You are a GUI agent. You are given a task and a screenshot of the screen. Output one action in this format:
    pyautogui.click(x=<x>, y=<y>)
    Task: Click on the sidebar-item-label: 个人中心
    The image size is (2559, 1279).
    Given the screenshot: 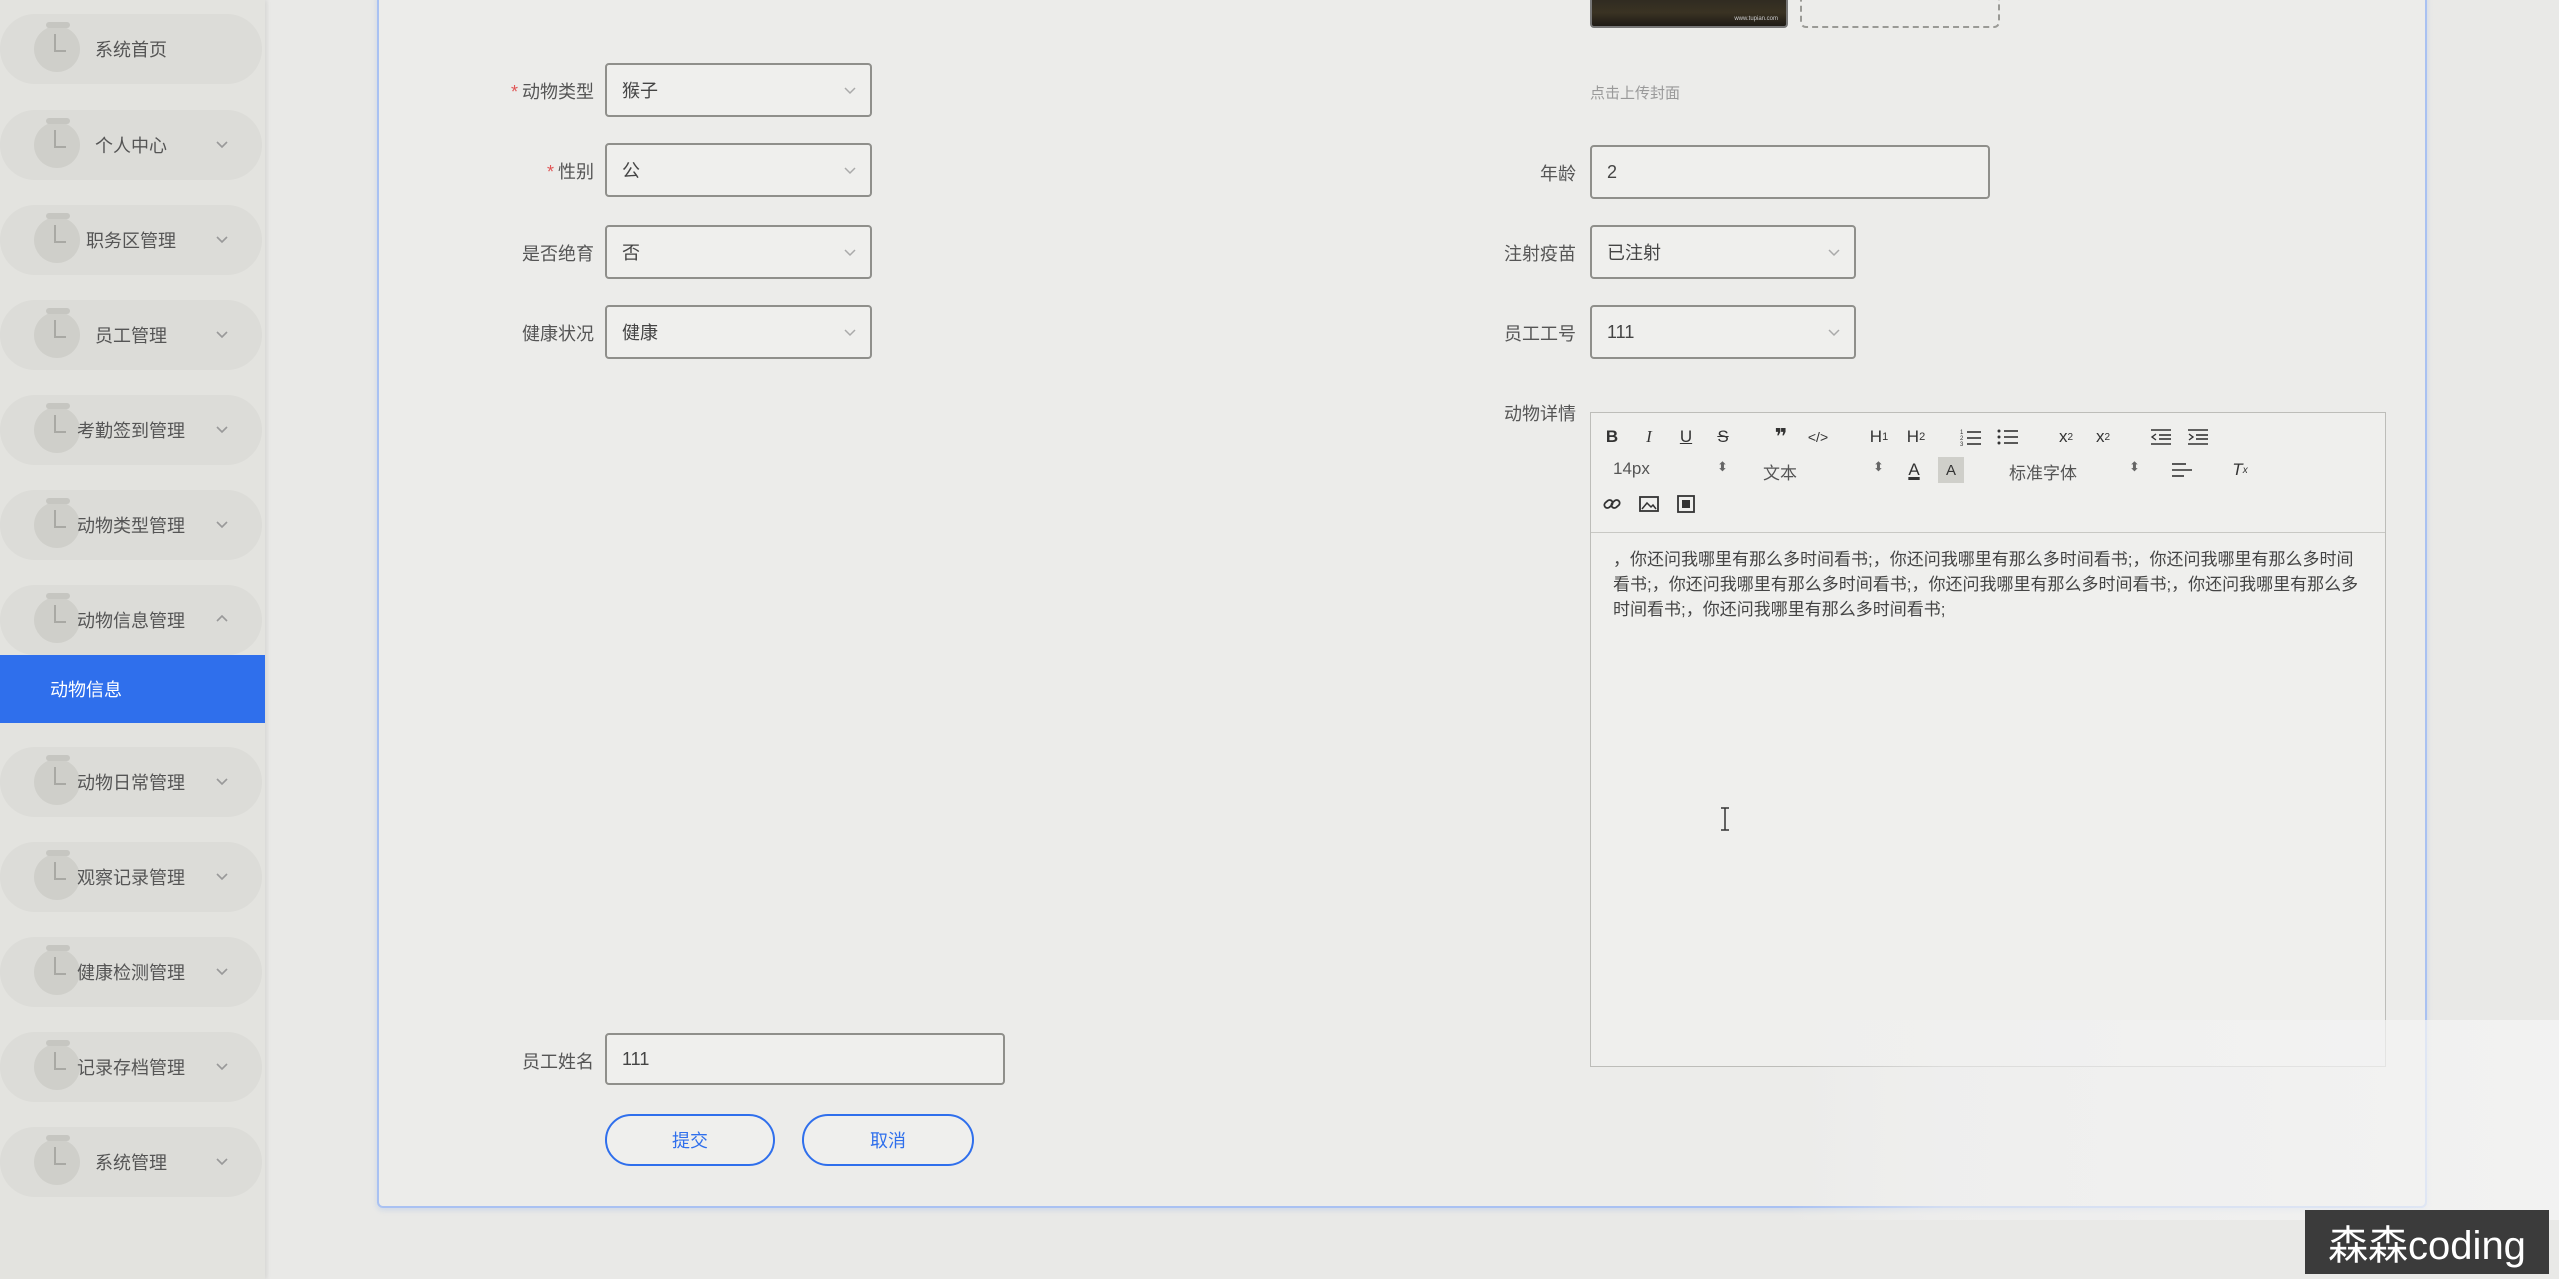 What is the action you would take?
    pyautogui.click(x=131, y=146)
    